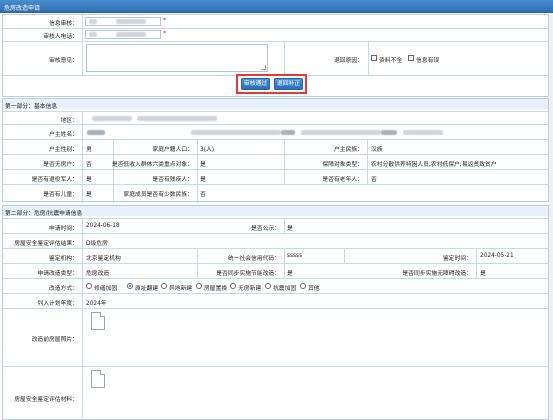  I want to click on section-title: 第二部分：危房/抗震申请信息, so click(44, 214).